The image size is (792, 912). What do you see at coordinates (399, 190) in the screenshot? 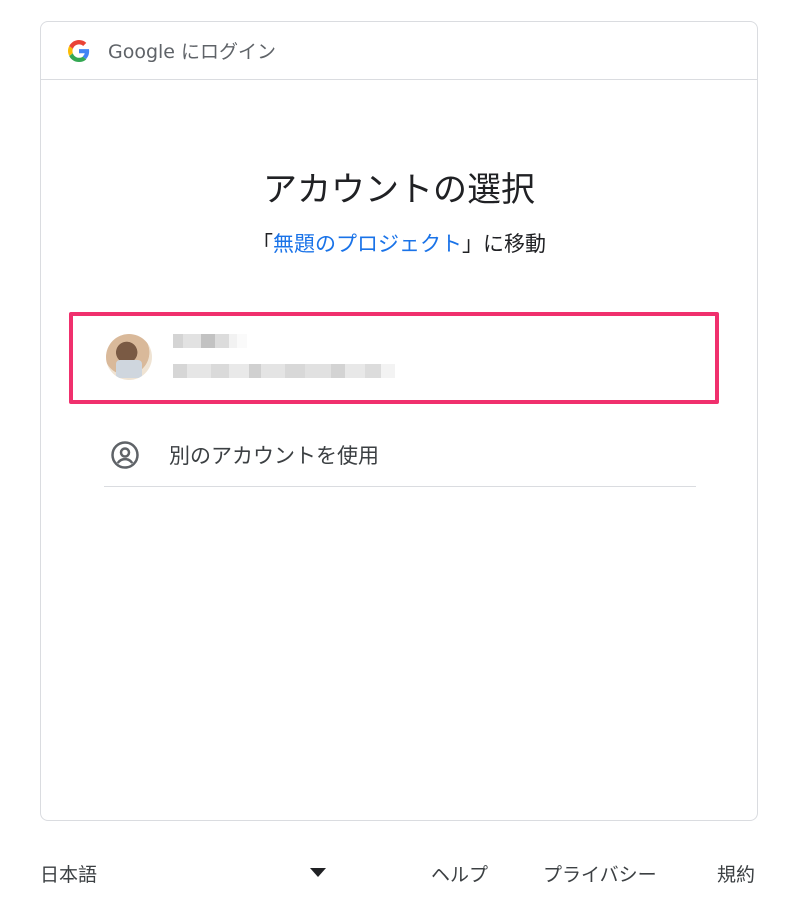
I see `page-title: アカウントの選択` at bounding box center [399, 190].